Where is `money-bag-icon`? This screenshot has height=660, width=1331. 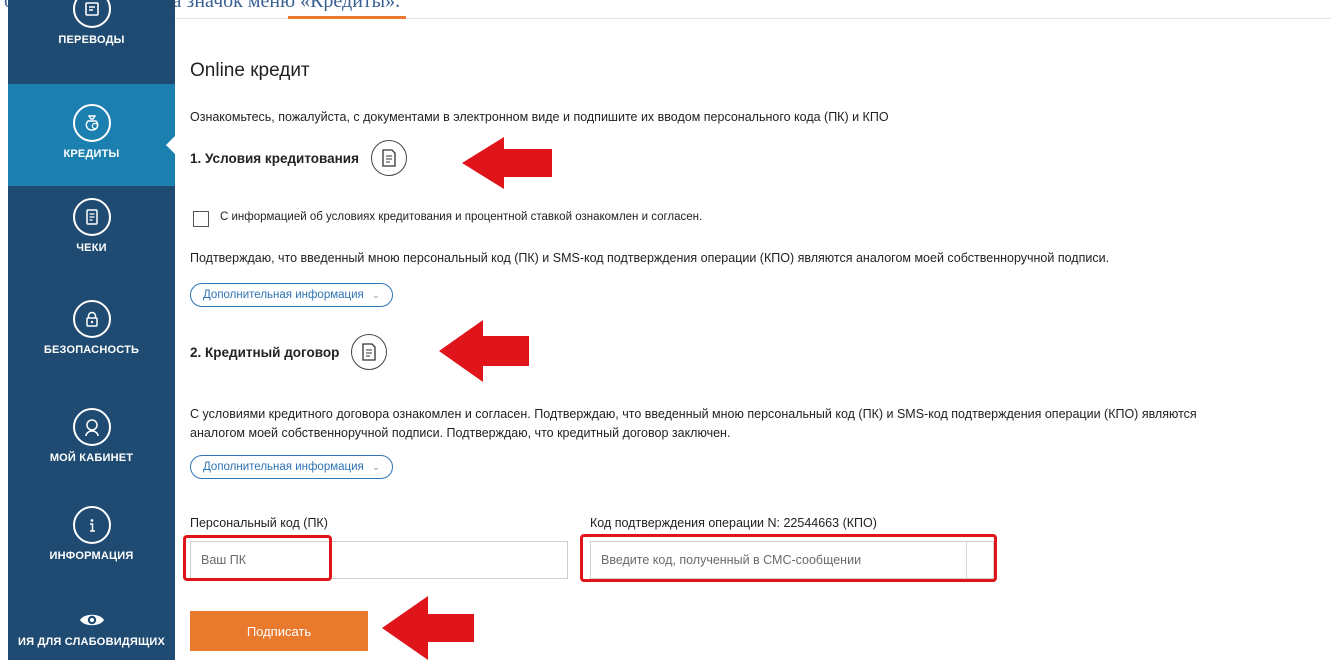 money-bag-icon is located at coordinates (91, 123).